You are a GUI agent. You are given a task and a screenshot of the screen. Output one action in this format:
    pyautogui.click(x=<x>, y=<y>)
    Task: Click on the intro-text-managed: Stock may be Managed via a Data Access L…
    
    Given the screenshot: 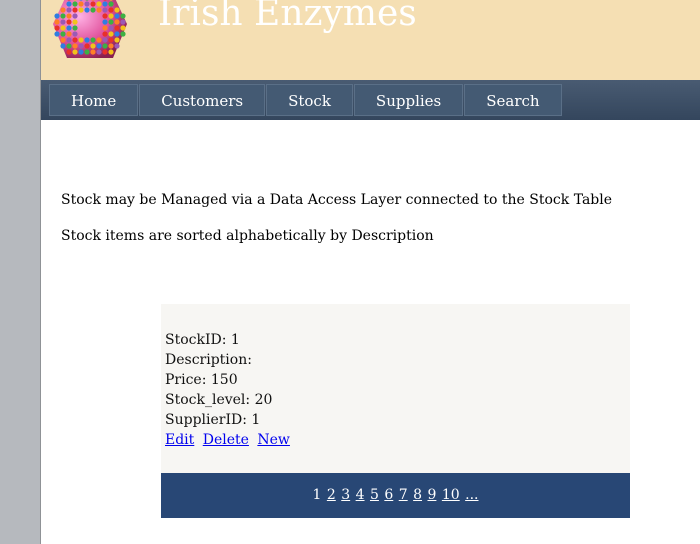 What is the action you would take?
    pyautogui.click(x=337, y=200)
    